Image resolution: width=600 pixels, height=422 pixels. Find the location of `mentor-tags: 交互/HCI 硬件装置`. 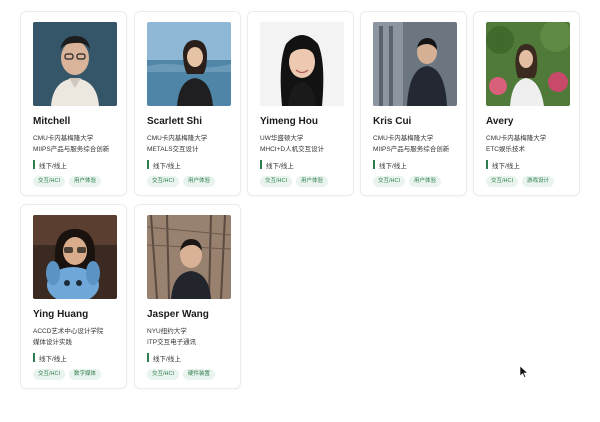

mentor-tags: 交互/HCI 硬件装置 is located at coordinates (181, 374).